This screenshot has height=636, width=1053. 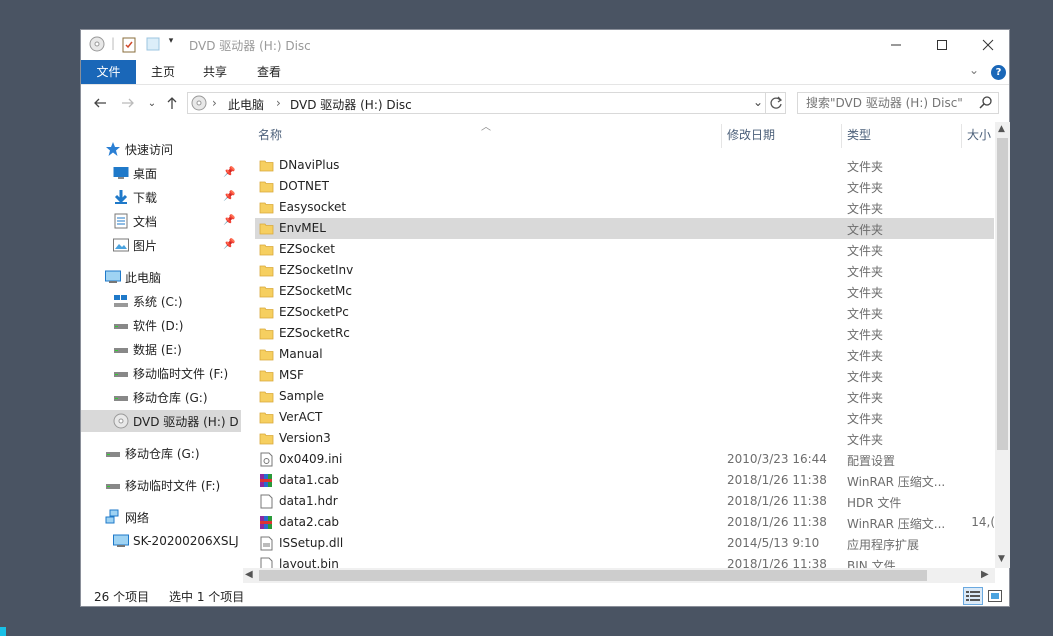 I want to click on file-row: EZSocketInv 文件夹, so click(x=624, y=270).